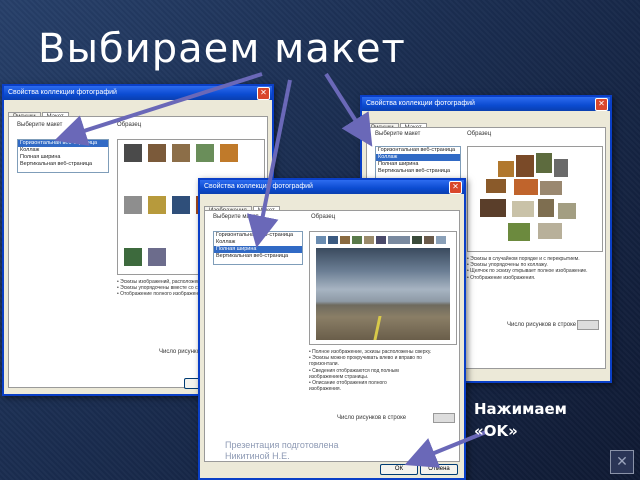 This screenshot has width=640, height=480. What do you see at coordinates (496, 431) in the screenshot?
I see `caption-line-2: «OK»` at bounding box center [496, 431].